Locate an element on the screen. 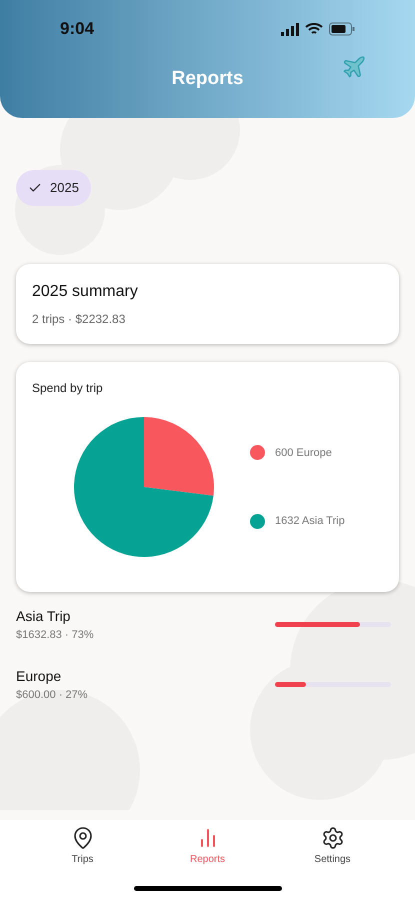 The image size is (415, 900). status-time: 9:04 is located at coordinates (77, 29).